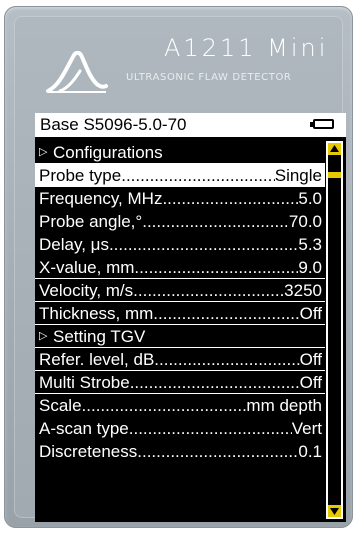 The image size is (357, 534). I want to click on menu-param-row: Multi Strobe Off, so click(180, 382).